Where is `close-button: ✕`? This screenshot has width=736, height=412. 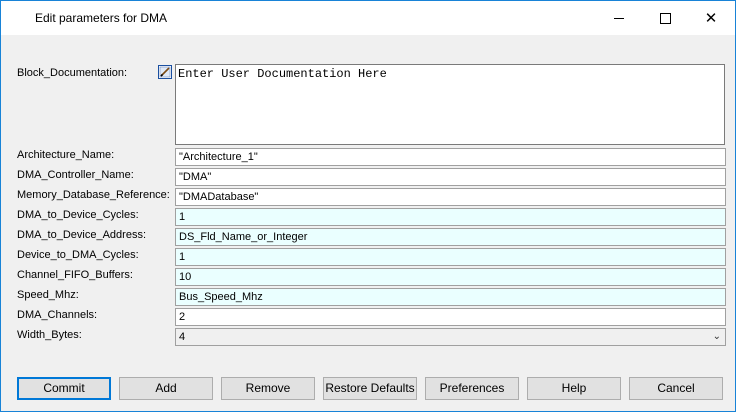 close-button: ✕ is located at coordinates (711, 18).